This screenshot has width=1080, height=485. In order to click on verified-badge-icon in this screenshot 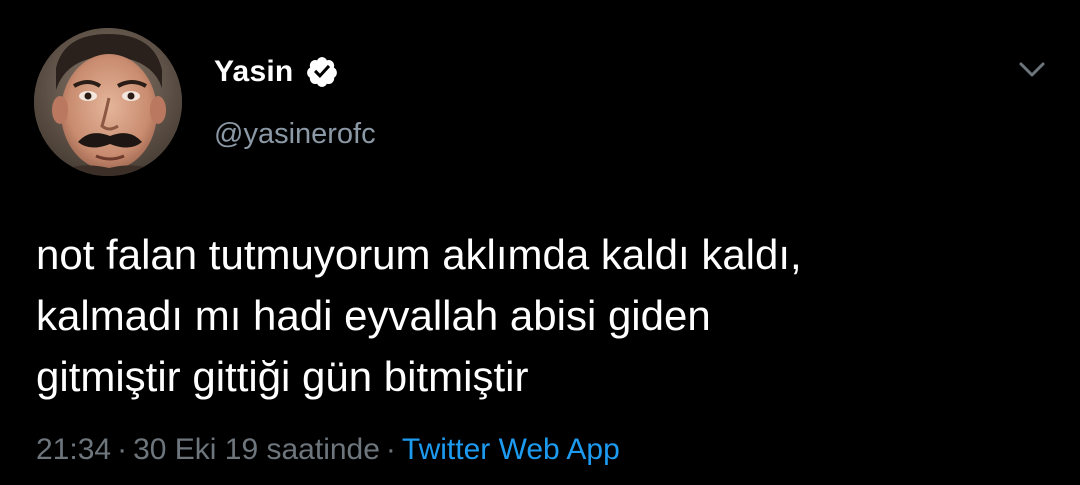, I will do `click(322, 72)`.